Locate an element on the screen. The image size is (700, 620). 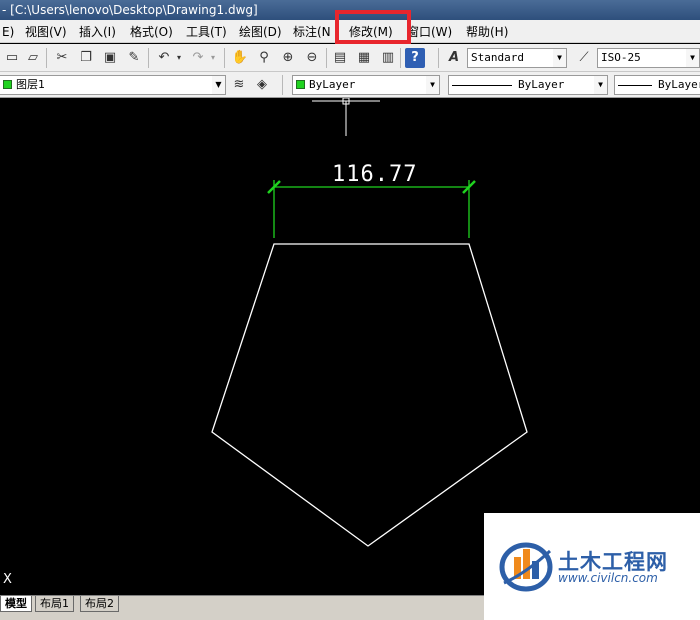
tab-layout2: 布局2 is located at coordinates (99, 604).